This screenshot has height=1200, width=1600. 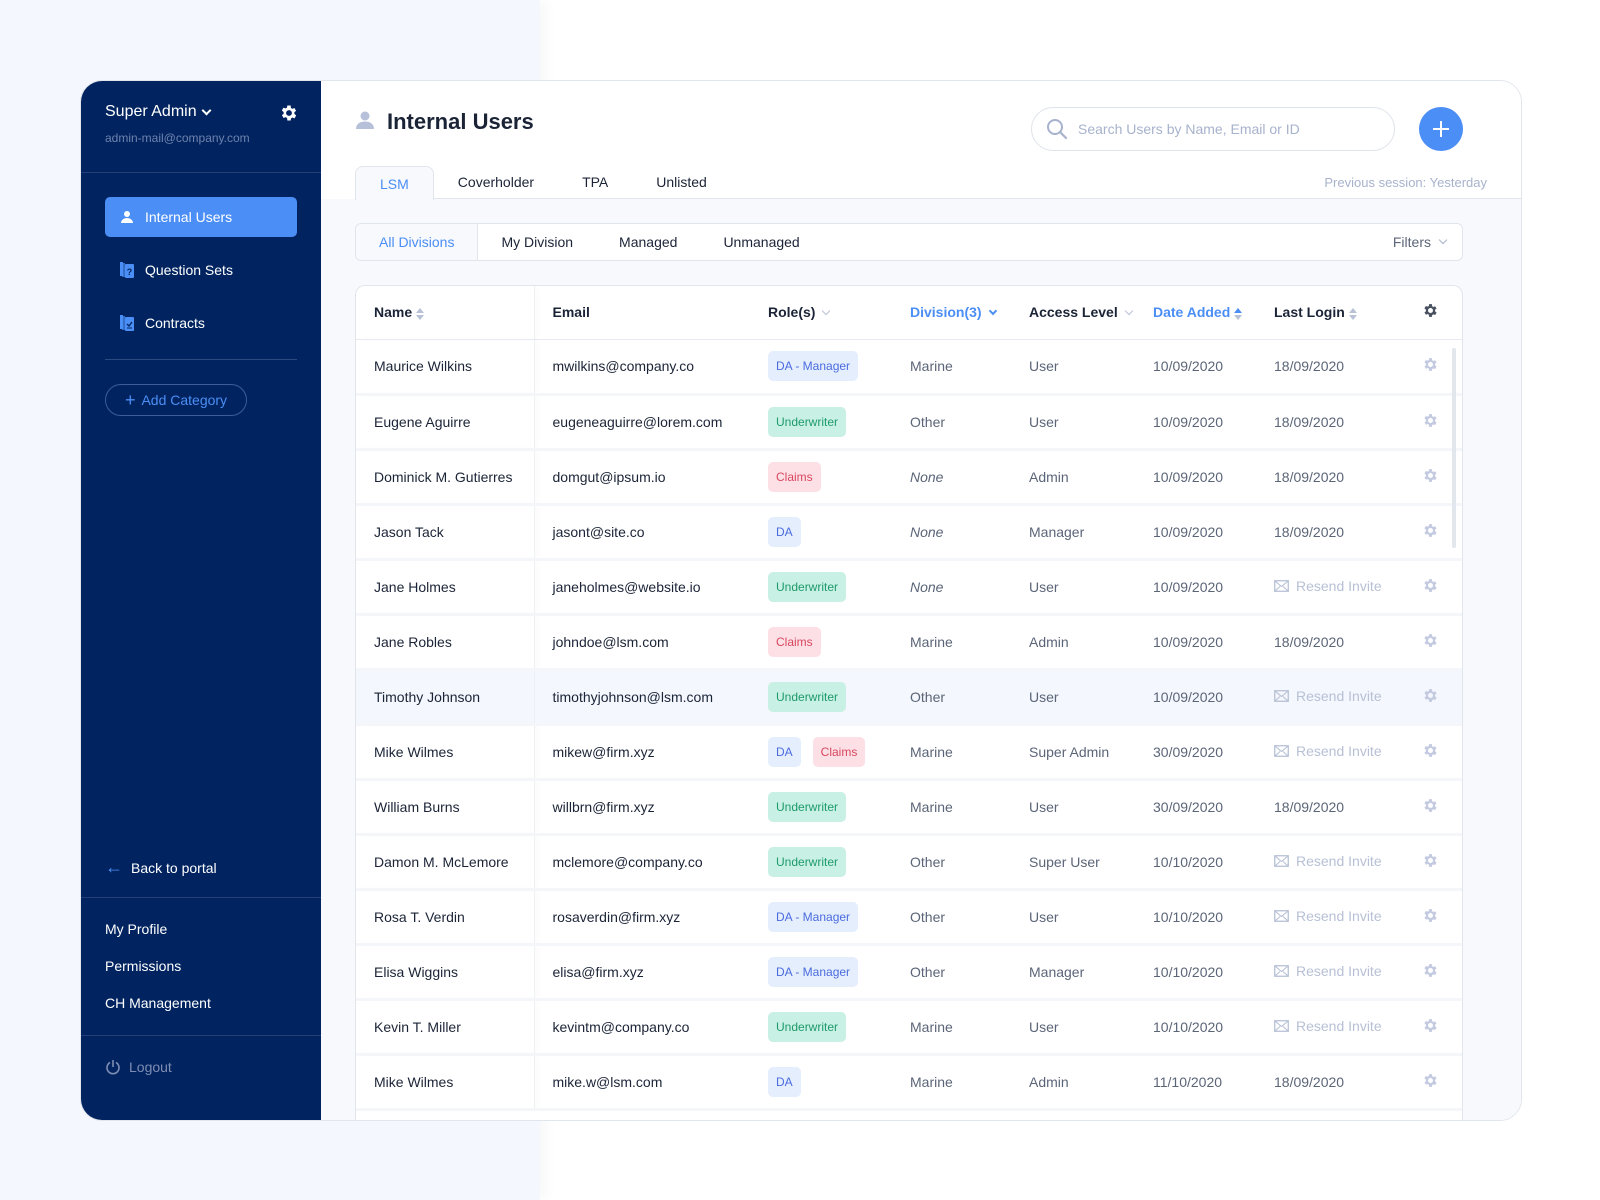 What do you see at coordinates (1441, 129) in the screenshot?
I see `add-user-button` at bounding box center [1441, 129].